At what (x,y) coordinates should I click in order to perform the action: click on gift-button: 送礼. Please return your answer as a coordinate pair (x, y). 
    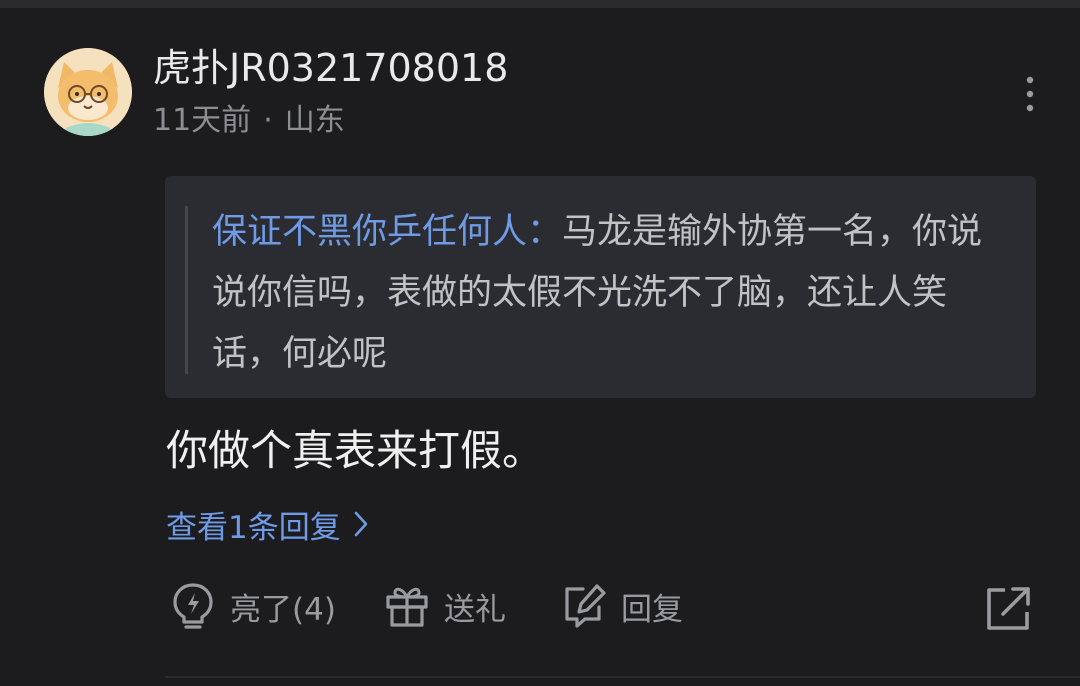
    Looking at the image, I should click on (445, 606).